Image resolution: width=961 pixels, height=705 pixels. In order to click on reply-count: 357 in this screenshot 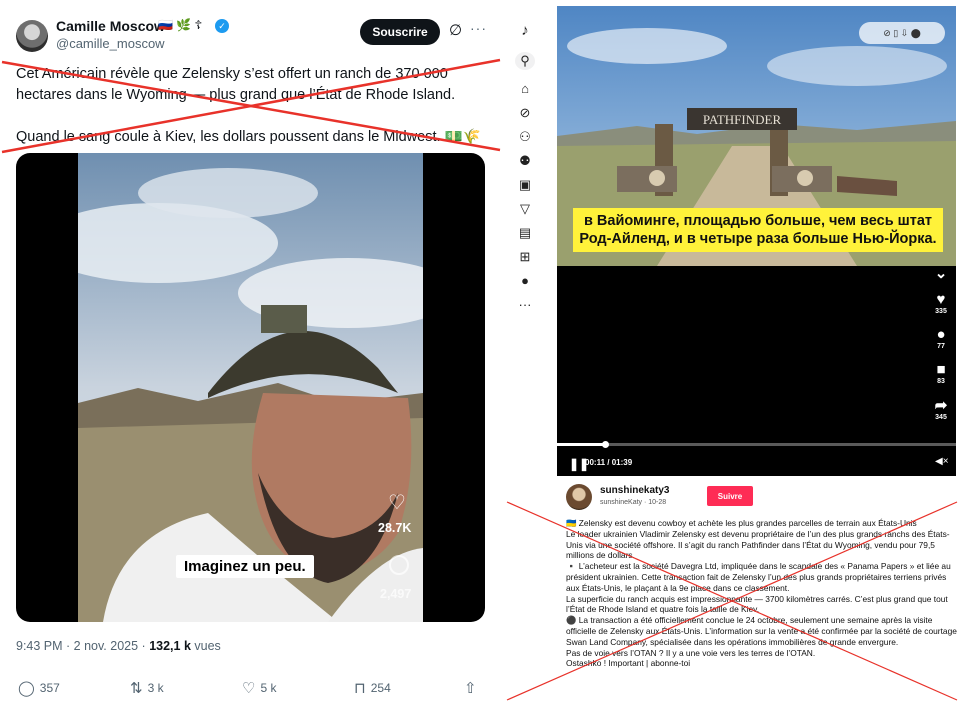, I will do `click(49, 688)`.